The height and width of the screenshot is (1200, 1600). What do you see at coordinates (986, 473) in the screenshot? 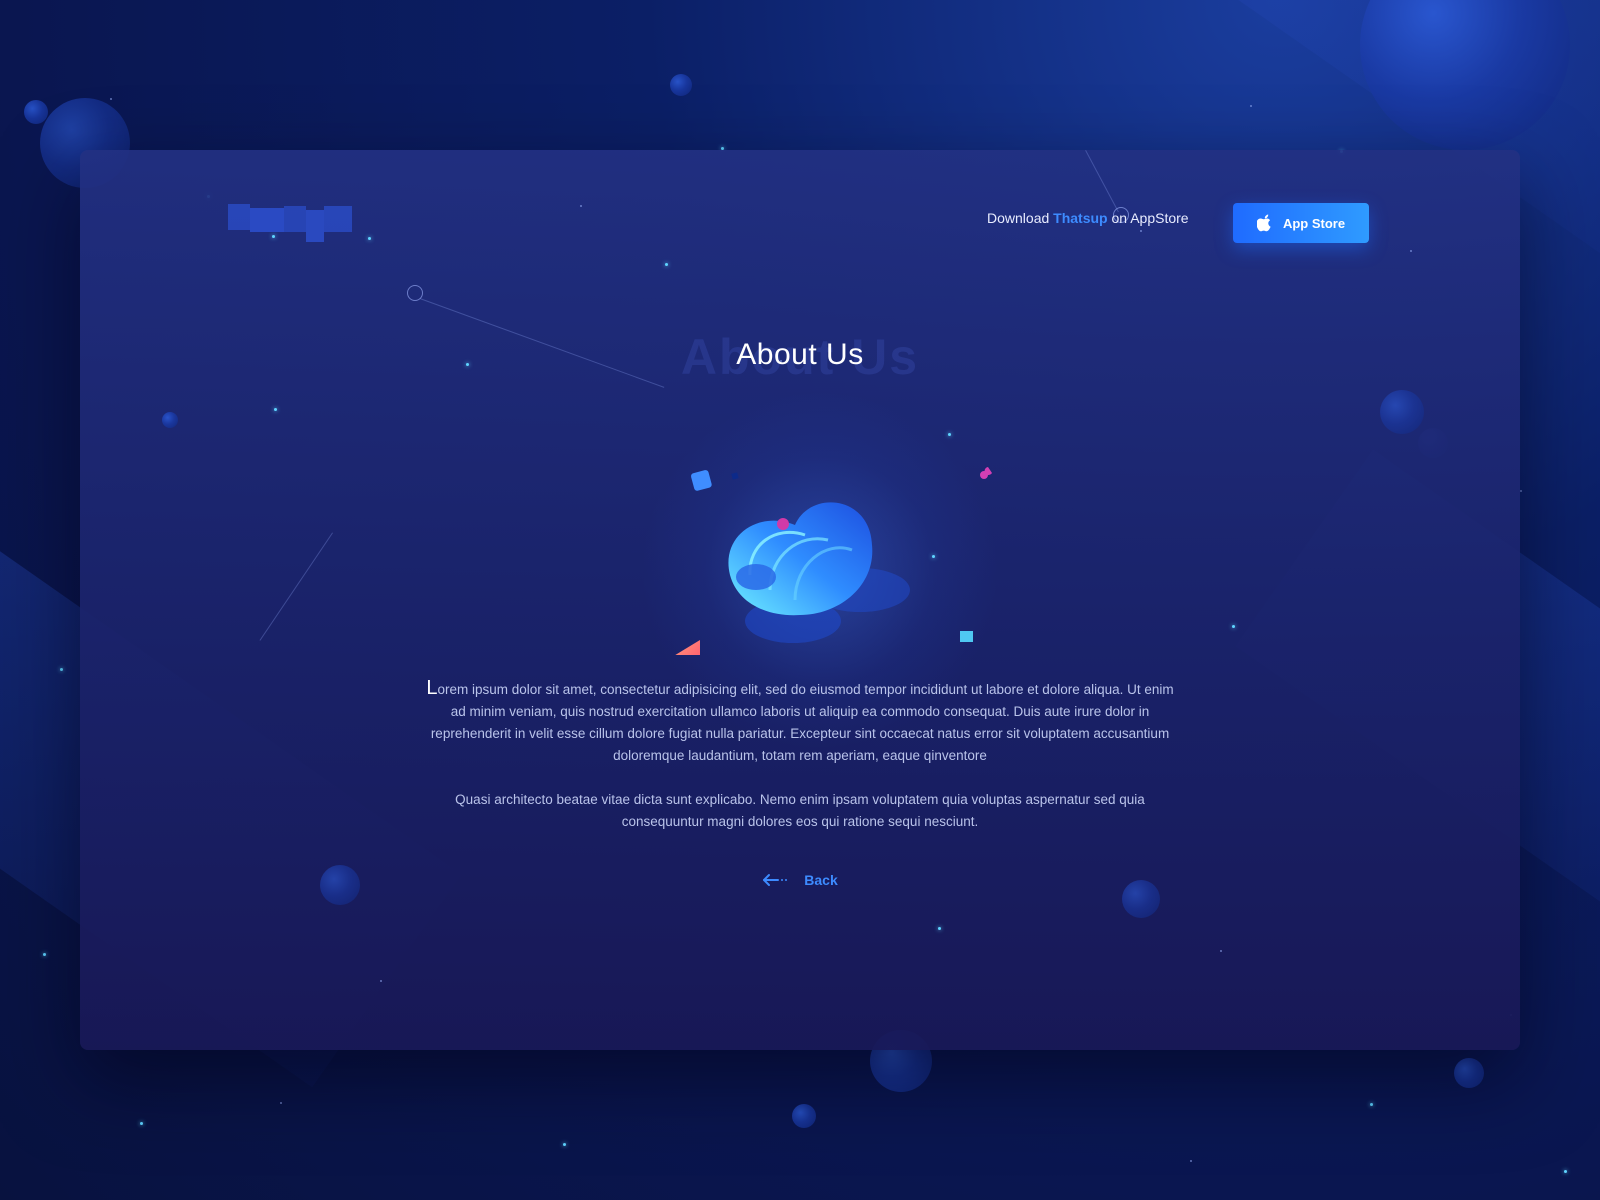
I see `flower-icon` at bounding box center [986, 473].